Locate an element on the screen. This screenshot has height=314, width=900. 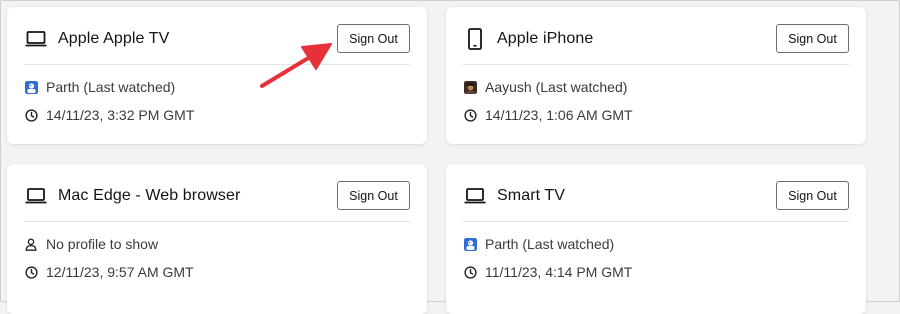
last-active-time: 14/11/23, 3:32 PM GMT is located at coordinates (109, 115).